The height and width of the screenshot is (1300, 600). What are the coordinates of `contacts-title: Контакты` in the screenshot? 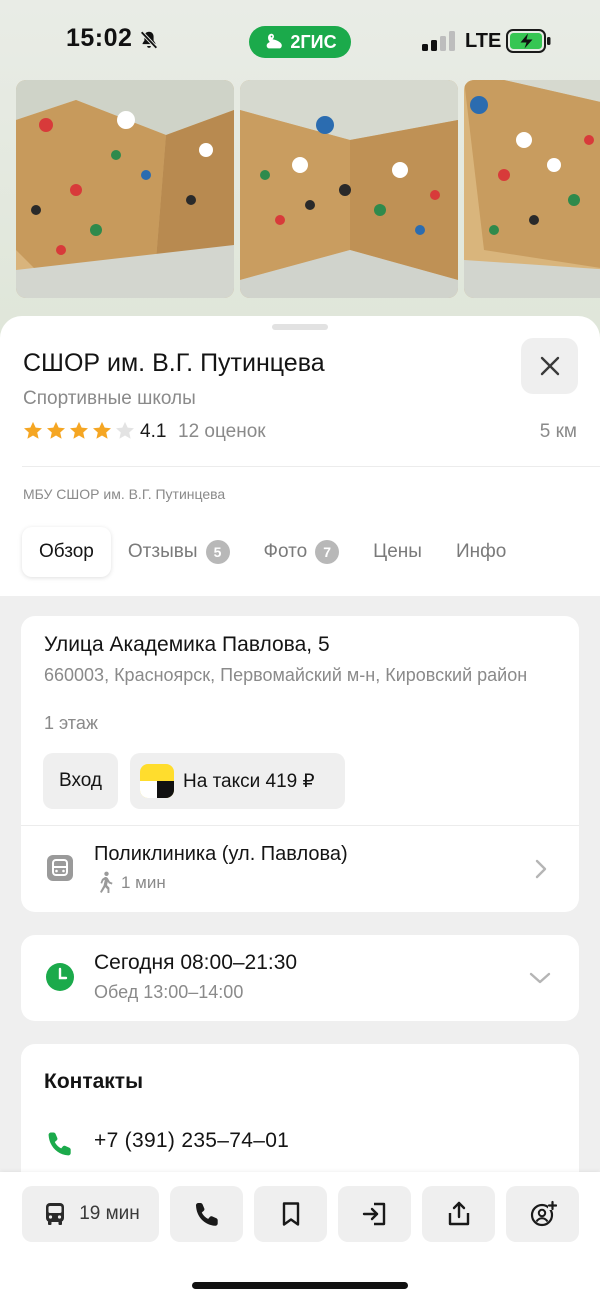 It's located at (94, 1081).